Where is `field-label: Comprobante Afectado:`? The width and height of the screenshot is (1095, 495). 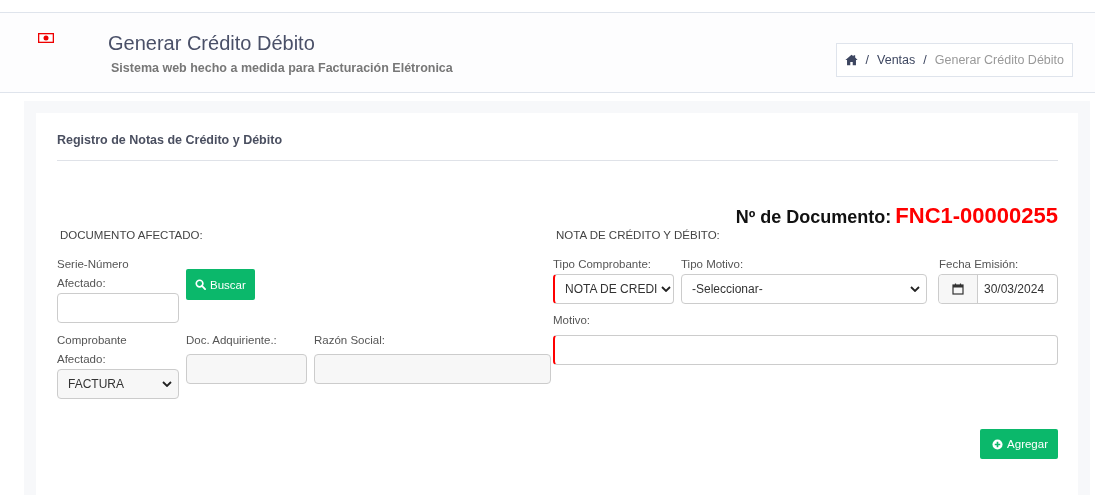
field-label: Comprobante Afectado: is located at coordinates (92, 350).